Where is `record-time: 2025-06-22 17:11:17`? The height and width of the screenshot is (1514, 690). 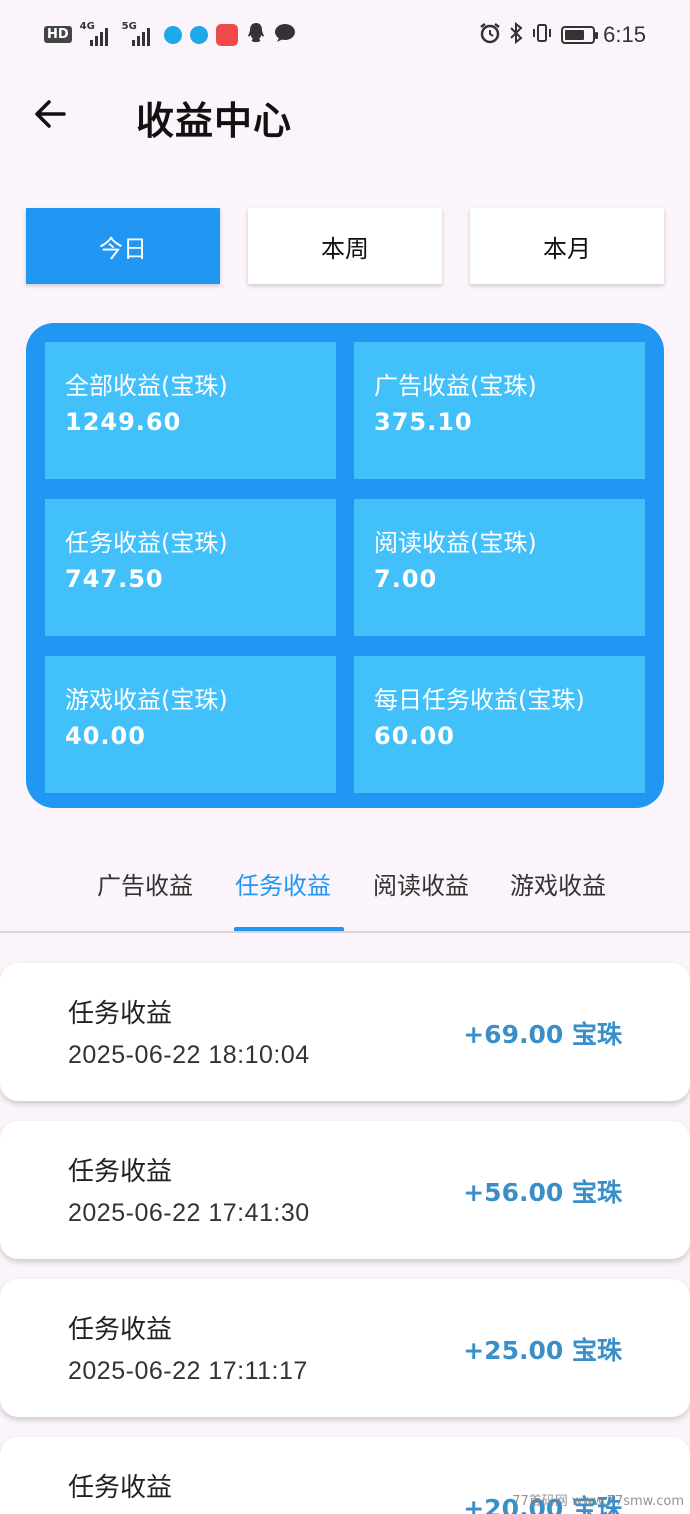 record-time: 2025-06-22 17:11:17 is located at coordinates (188, 1371).